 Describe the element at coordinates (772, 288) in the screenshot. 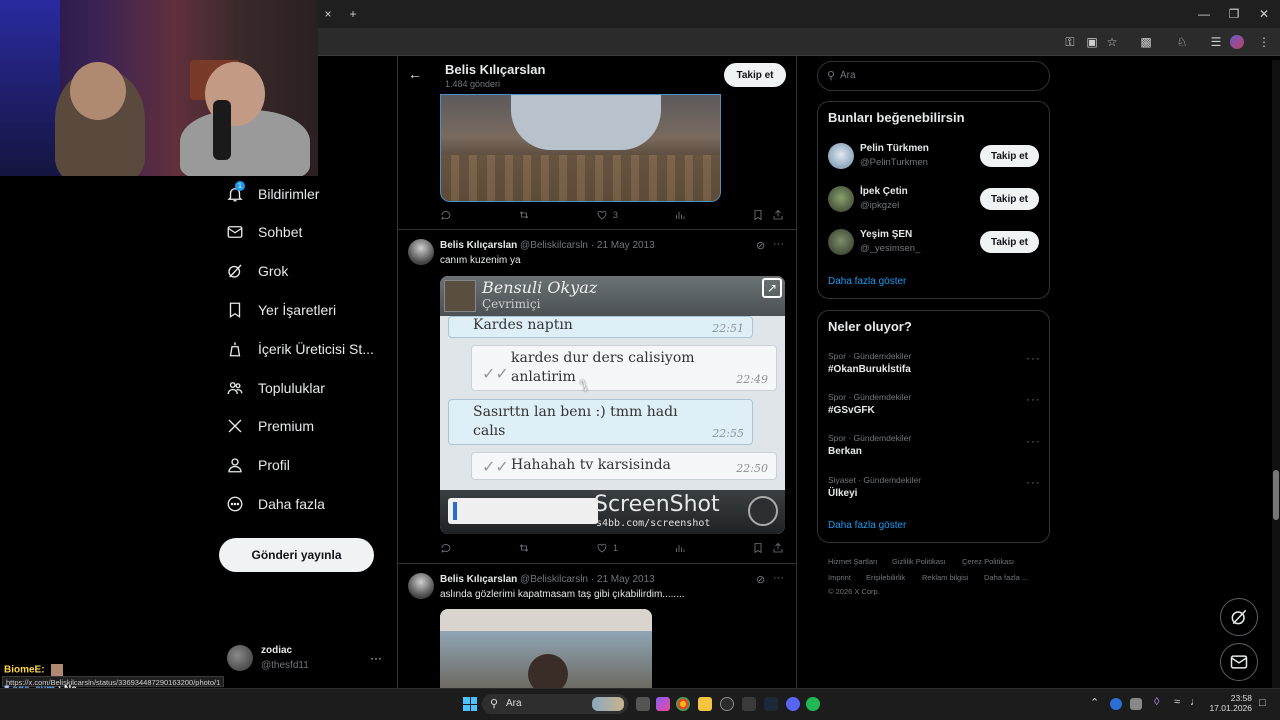

I see `expand-icon: ↗` at that location.